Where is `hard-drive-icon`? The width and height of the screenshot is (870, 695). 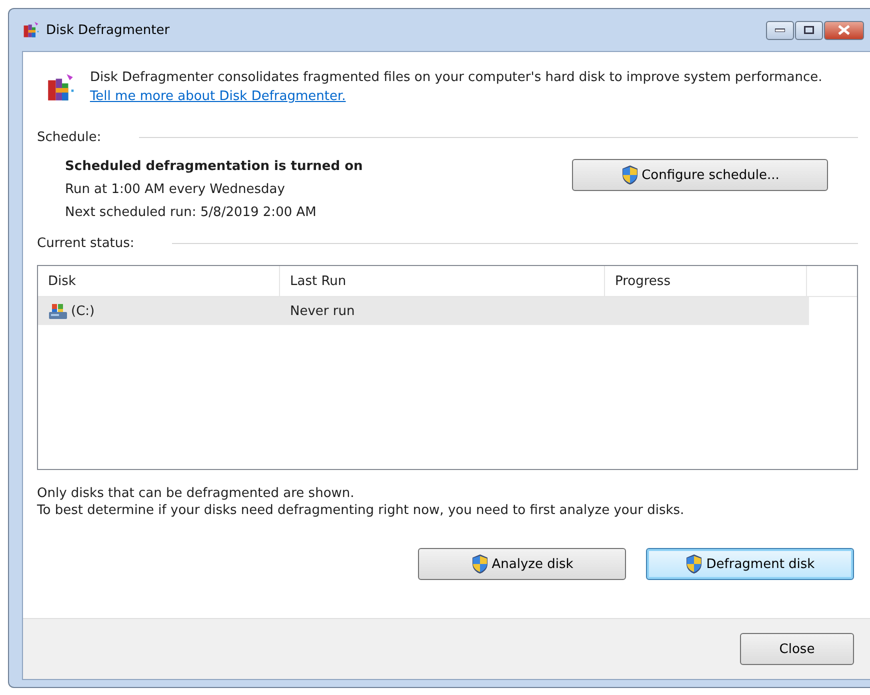 hard-drive-icon is located at coordinates (58, 311).